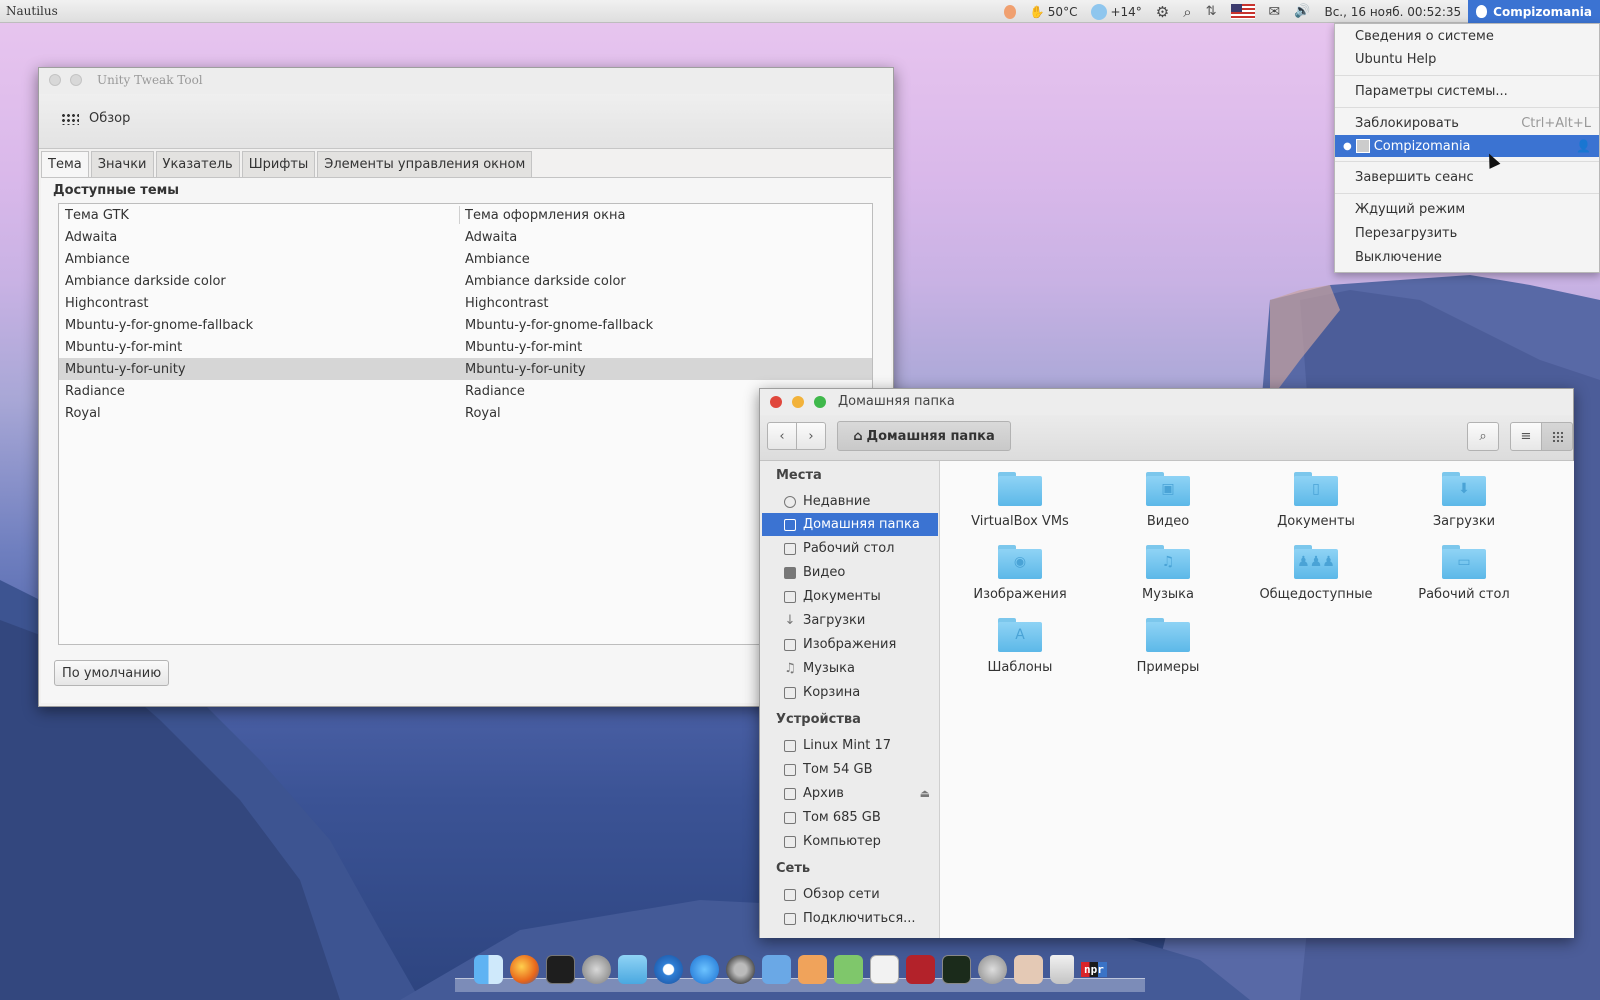 The image size is (1600, 1000). Describe the element at coordinates (1467, 177) in the screenshot. I see `menu-item-logout: Завершить сеанс` at that location.